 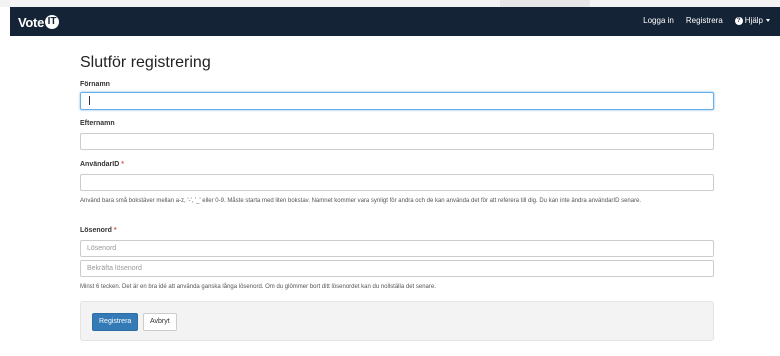 What do you see at coordinates (658, 20) in the screenshot?
I see `login-link: Logga in` at bounding box center [658, 20].